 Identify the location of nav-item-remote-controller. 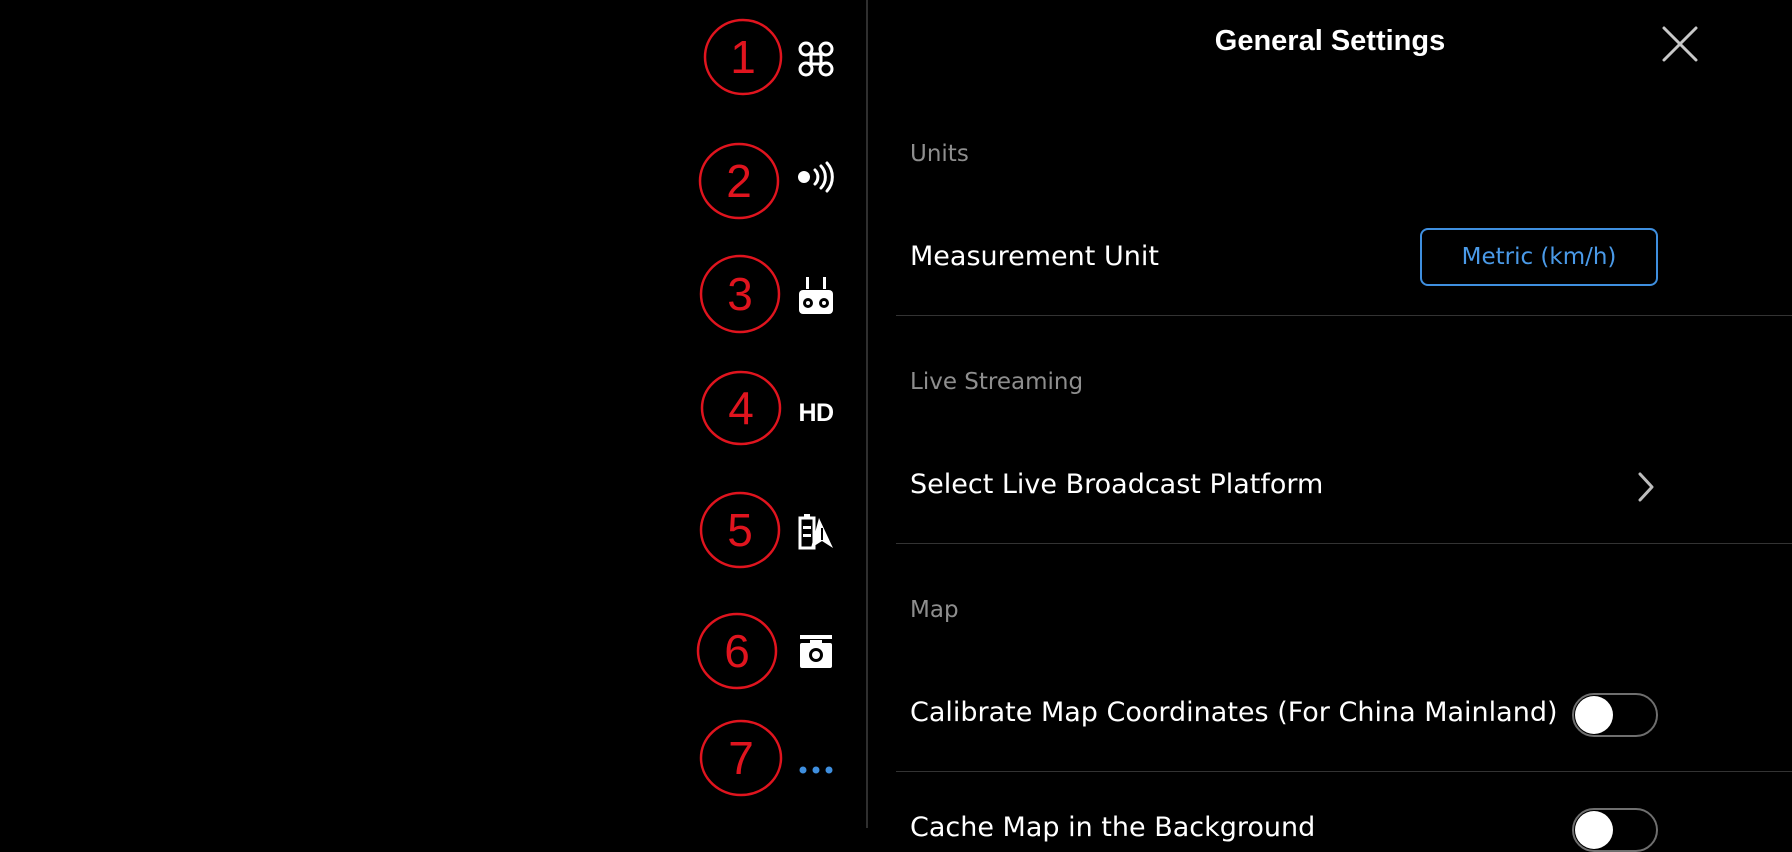
(816, 296).